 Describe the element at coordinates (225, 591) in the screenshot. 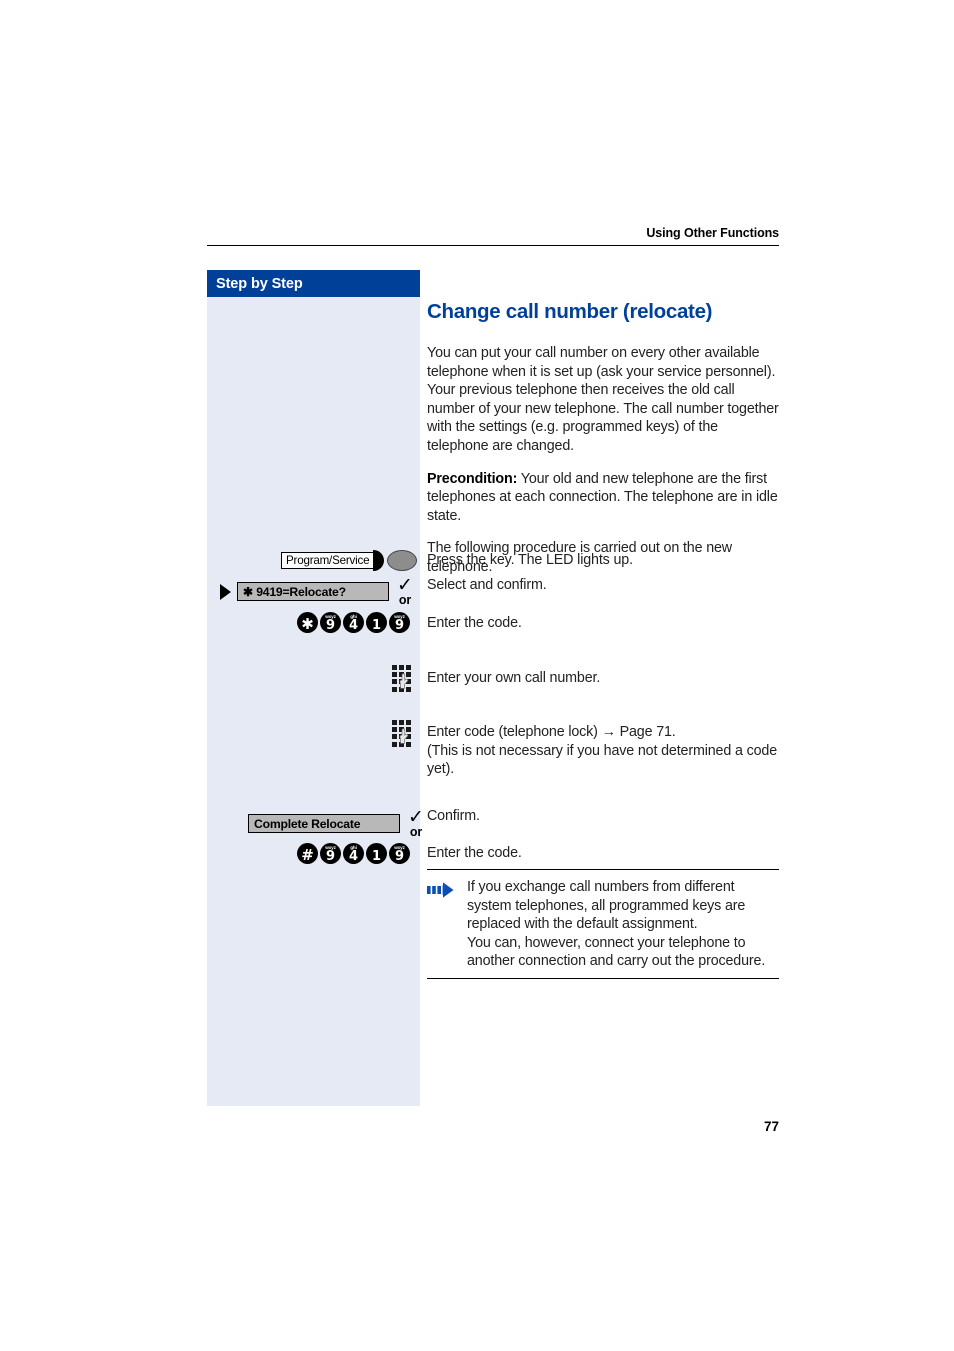

I see `selection-arrow-icon` at that location.